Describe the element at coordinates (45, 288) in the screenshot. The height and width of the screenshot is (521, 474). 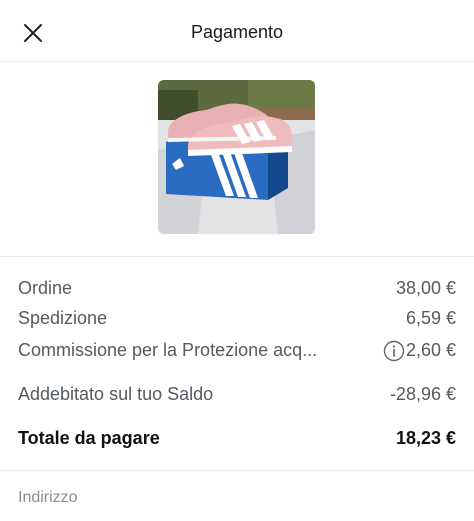
I see `order-label: Ordine` at that location.